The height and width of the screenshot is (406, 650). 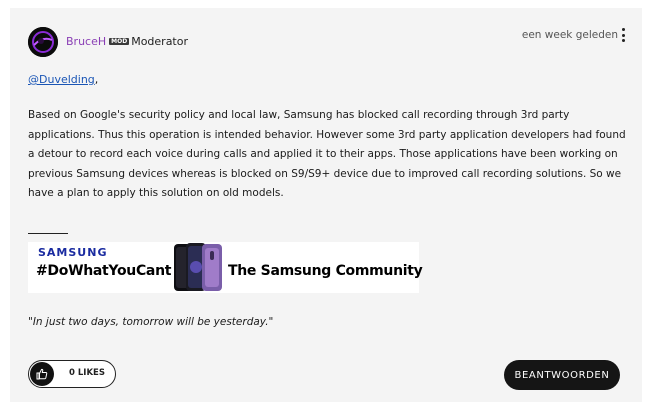 What do you see at coordinates (119, 41) in the screenshot?
I see `moderator-badge: MOD` at bounding box center [119, 41].